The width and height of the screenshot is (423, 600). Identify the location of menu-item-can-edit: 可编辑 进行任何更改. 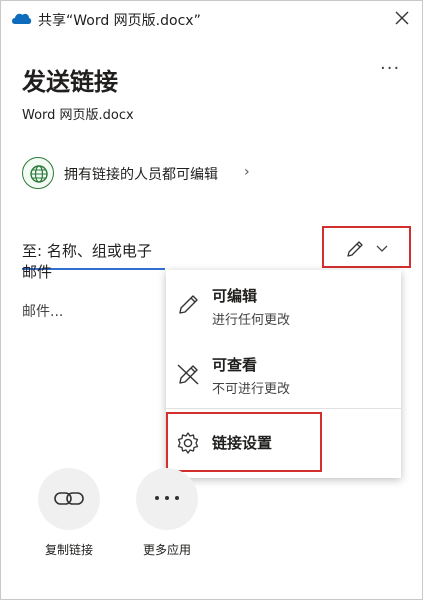
(283, 304).